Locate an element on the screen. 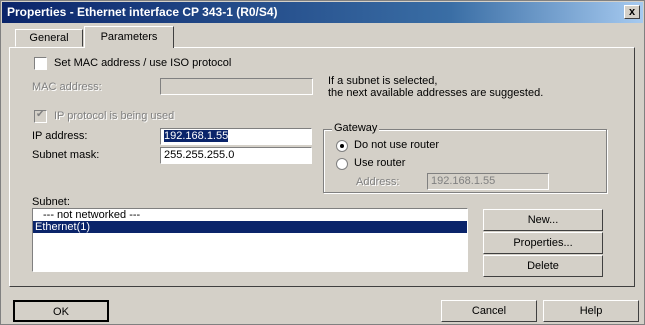  ip-address-label: IP address: is located at coordinates (60, 136).